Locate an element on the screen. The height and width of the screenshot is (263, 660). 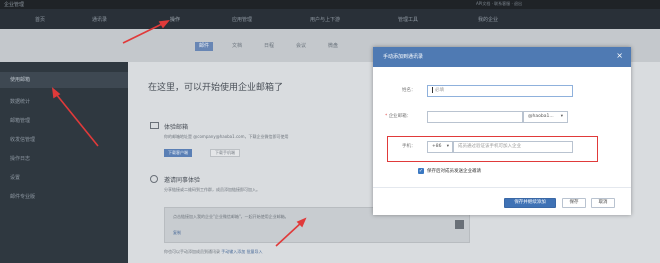
name-label: 姓名： is located at coordinates (409, 90).